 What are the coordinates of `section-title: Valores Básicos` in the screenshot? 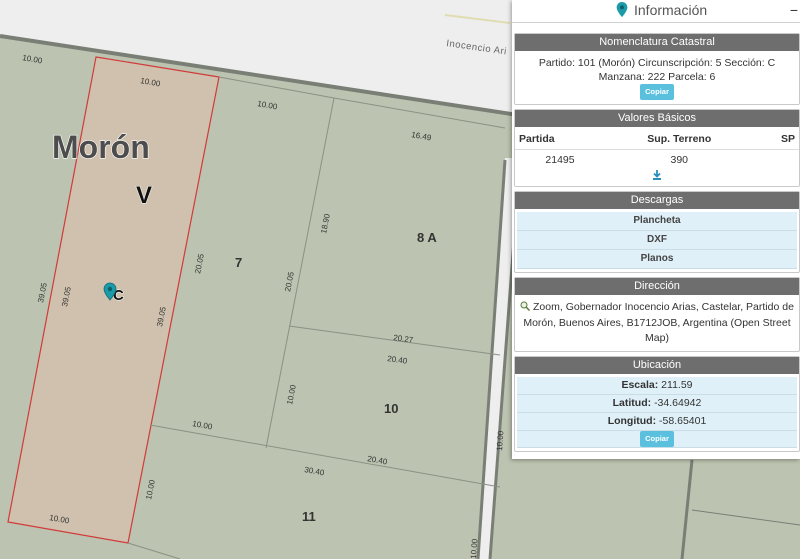 It's located at (657, 118).